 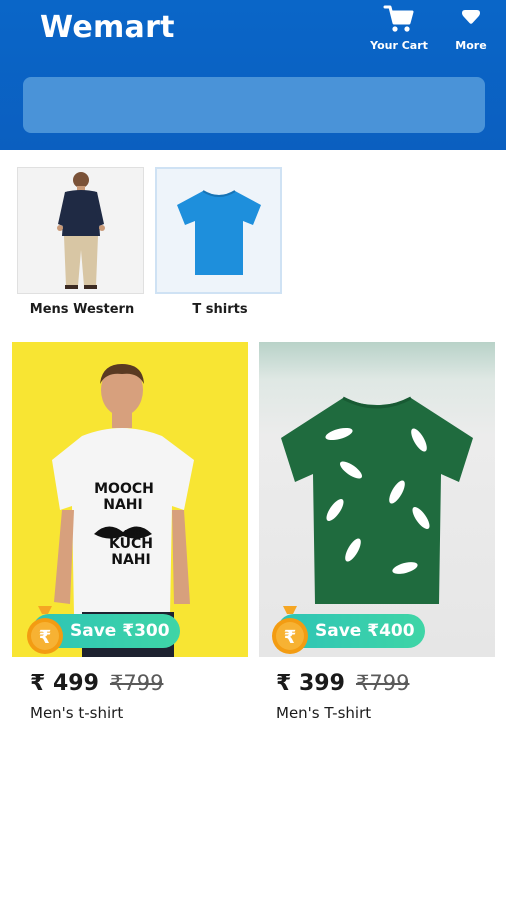 I want to click on mens-western-photo, so click(x=80, y=230).